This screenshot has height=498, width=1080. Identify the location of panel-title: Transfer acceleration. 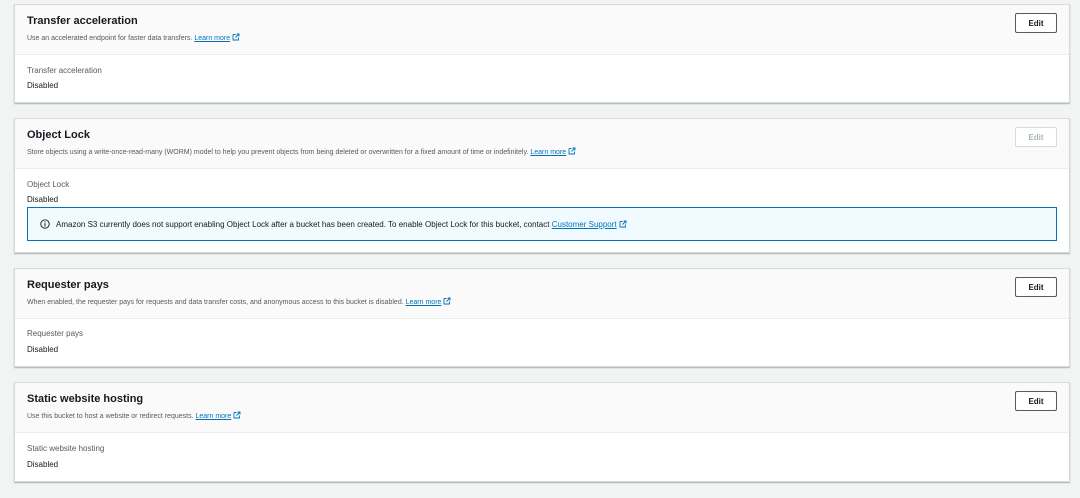
(82, 21).